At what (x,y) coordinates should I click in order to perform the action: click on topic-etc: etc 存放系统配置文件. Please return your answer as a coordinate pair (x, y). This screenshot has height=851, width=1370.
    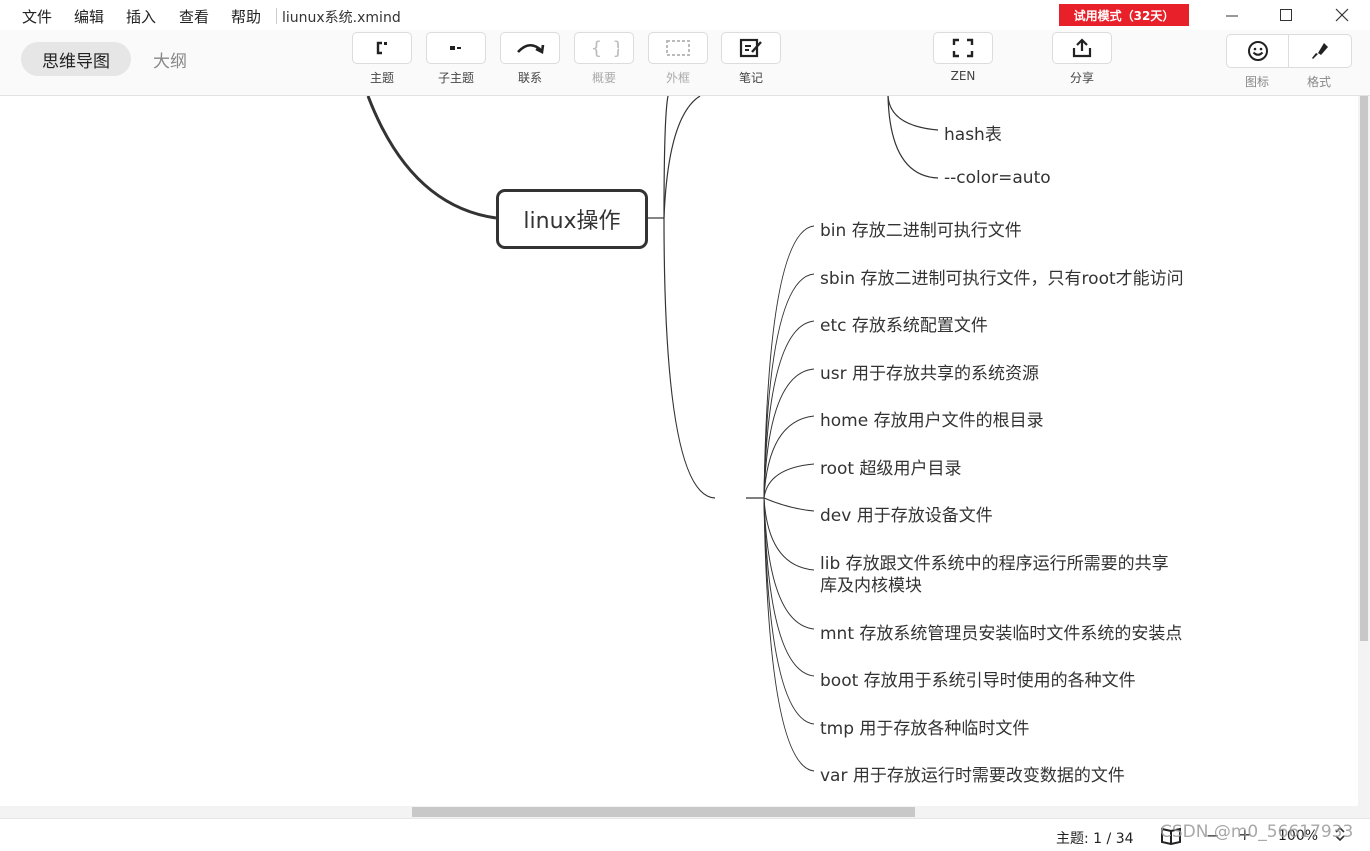
    Looking at the image, I should click on (904, 323).